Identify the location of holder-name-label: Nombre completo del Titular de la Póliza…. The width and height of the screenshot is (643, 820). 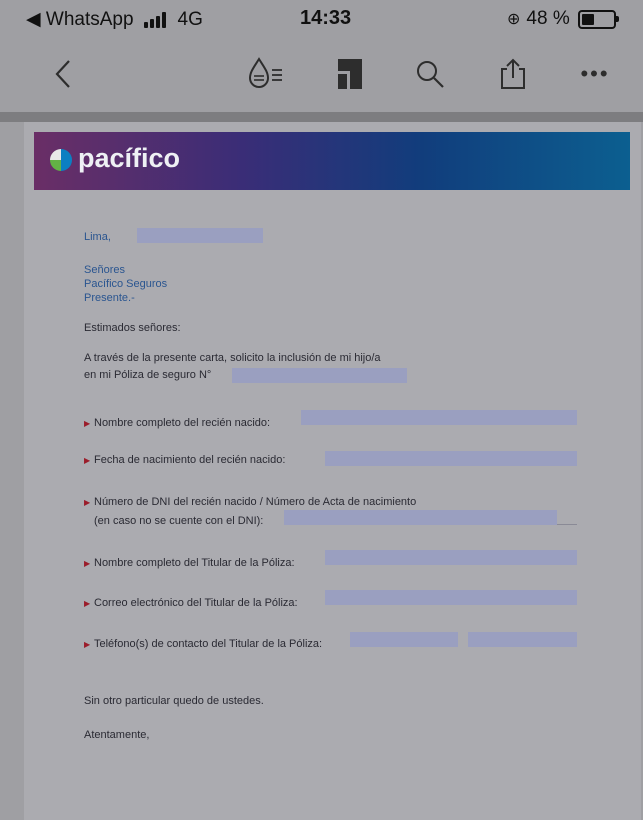
(194, 563).